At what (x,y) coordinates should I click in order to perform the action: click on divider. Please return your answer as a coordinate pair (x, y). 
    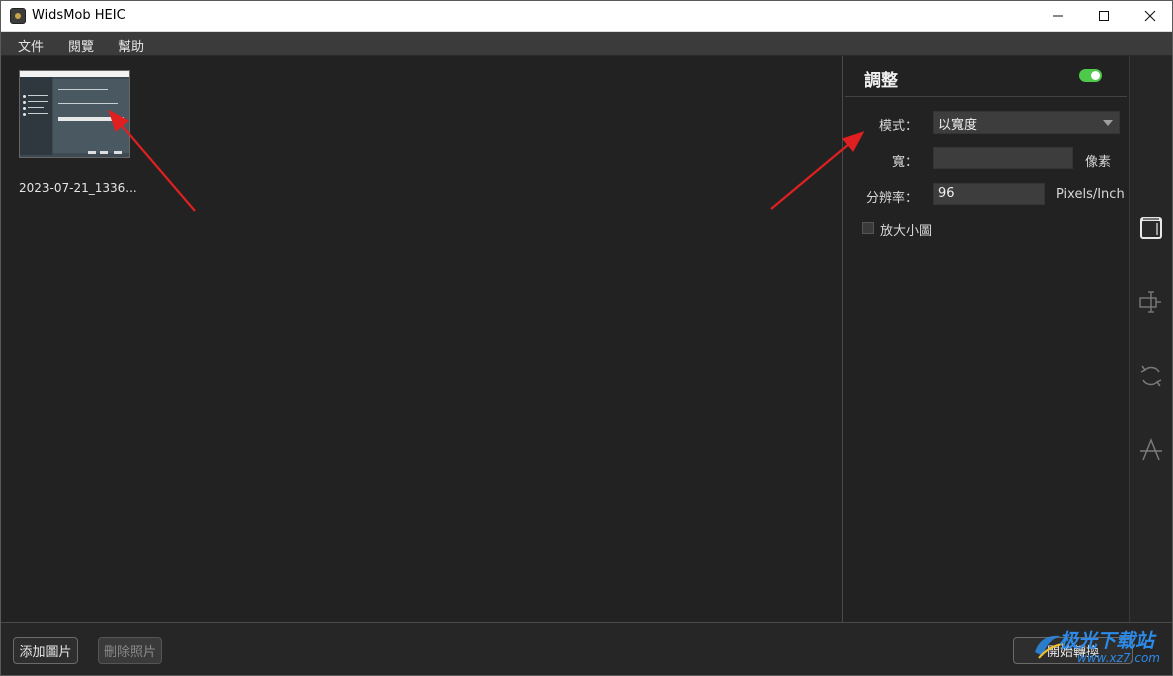
    Looking at the image, I should click on (986, 96).